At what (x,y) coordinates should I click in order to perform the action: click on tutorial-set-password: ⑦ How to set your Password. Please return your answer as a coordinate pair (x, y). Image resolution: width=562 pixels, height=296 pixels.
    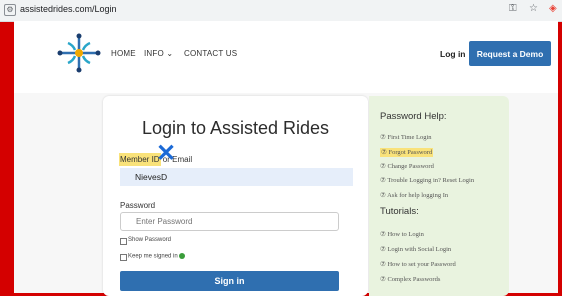
    Looking at the image, I should click on (418, 264).